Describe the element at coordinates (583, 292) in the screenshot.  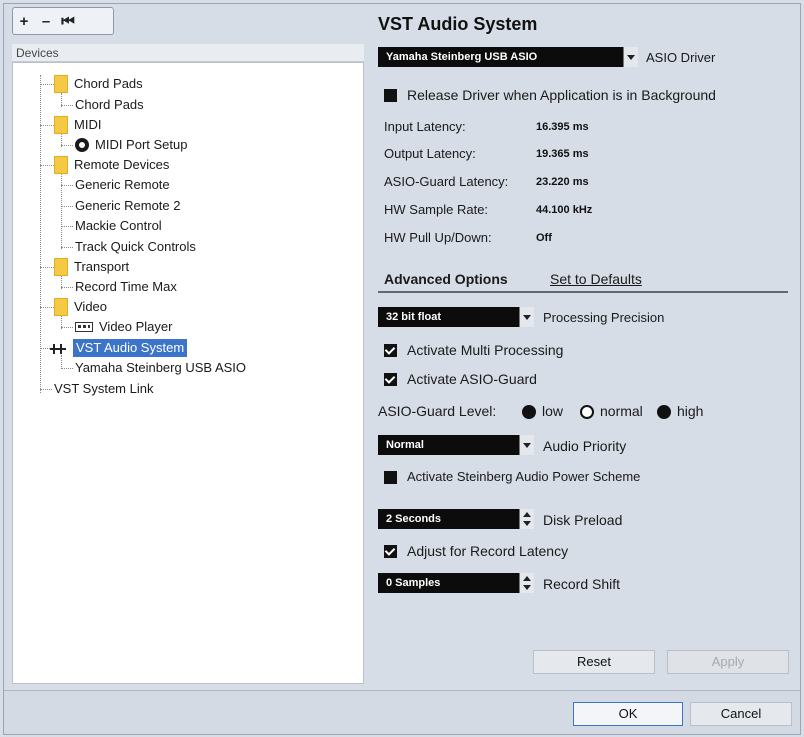
I see `section-divider` at that location.